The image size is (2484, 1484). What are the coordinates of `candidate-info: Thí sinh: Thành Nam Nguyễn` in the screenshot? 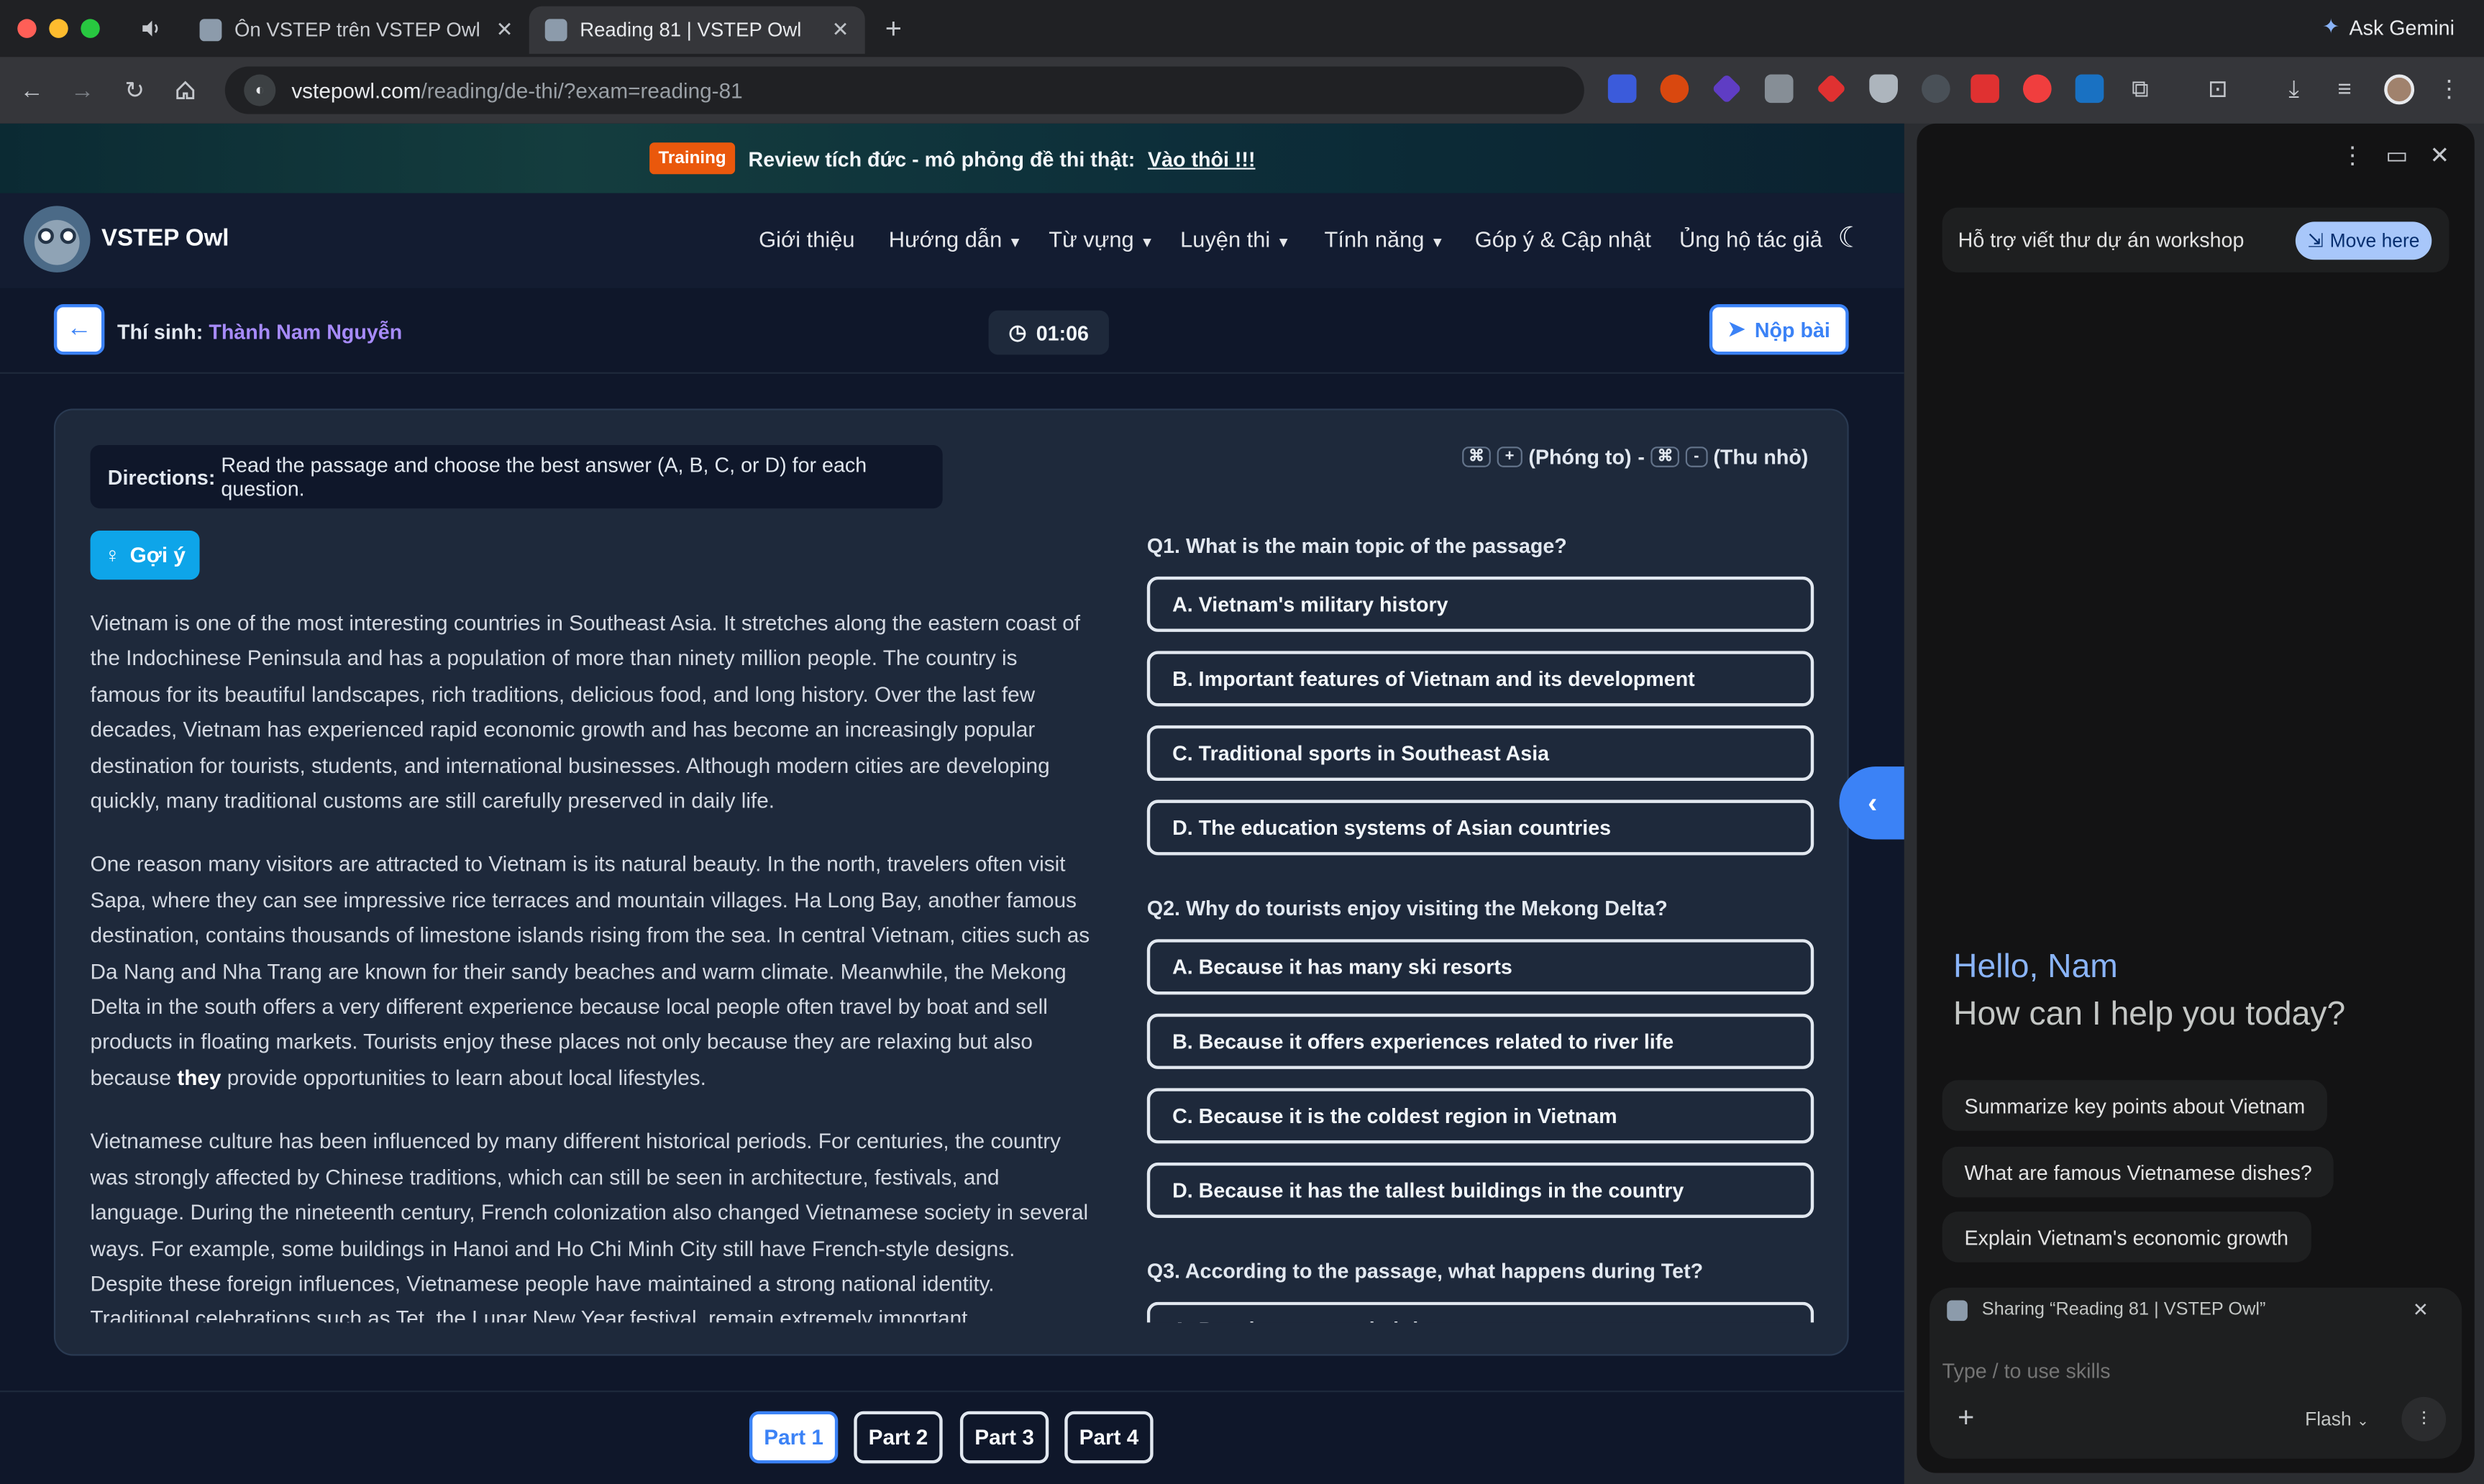 It's located at (259, 332).